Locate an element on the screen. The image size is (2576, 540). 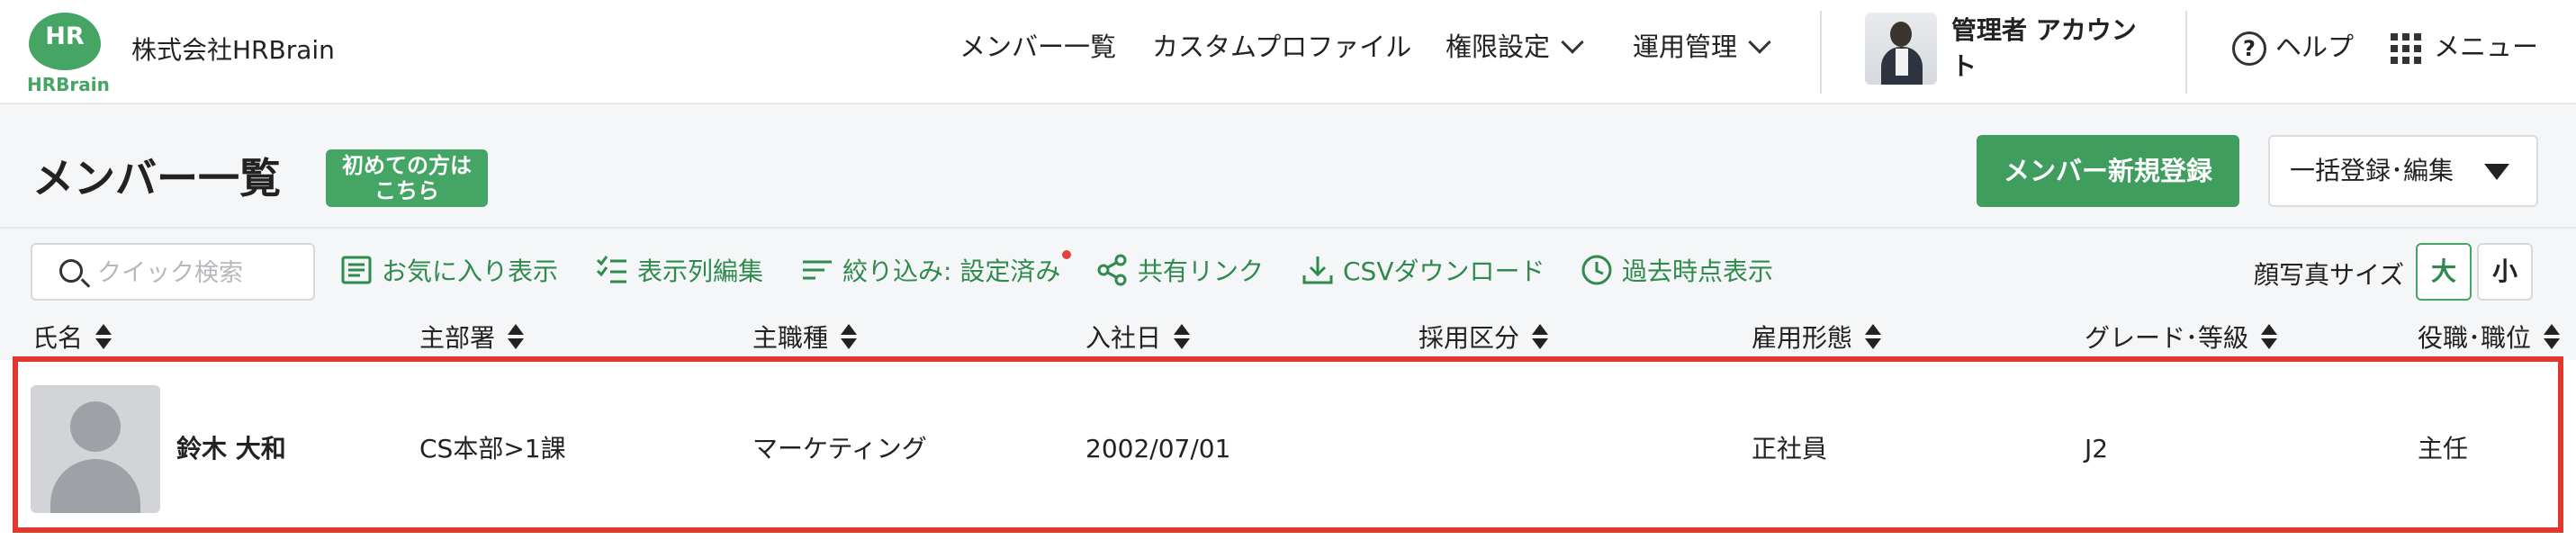
favorites-view-button: お気に入り表示 is located at coordinates (449, 272).